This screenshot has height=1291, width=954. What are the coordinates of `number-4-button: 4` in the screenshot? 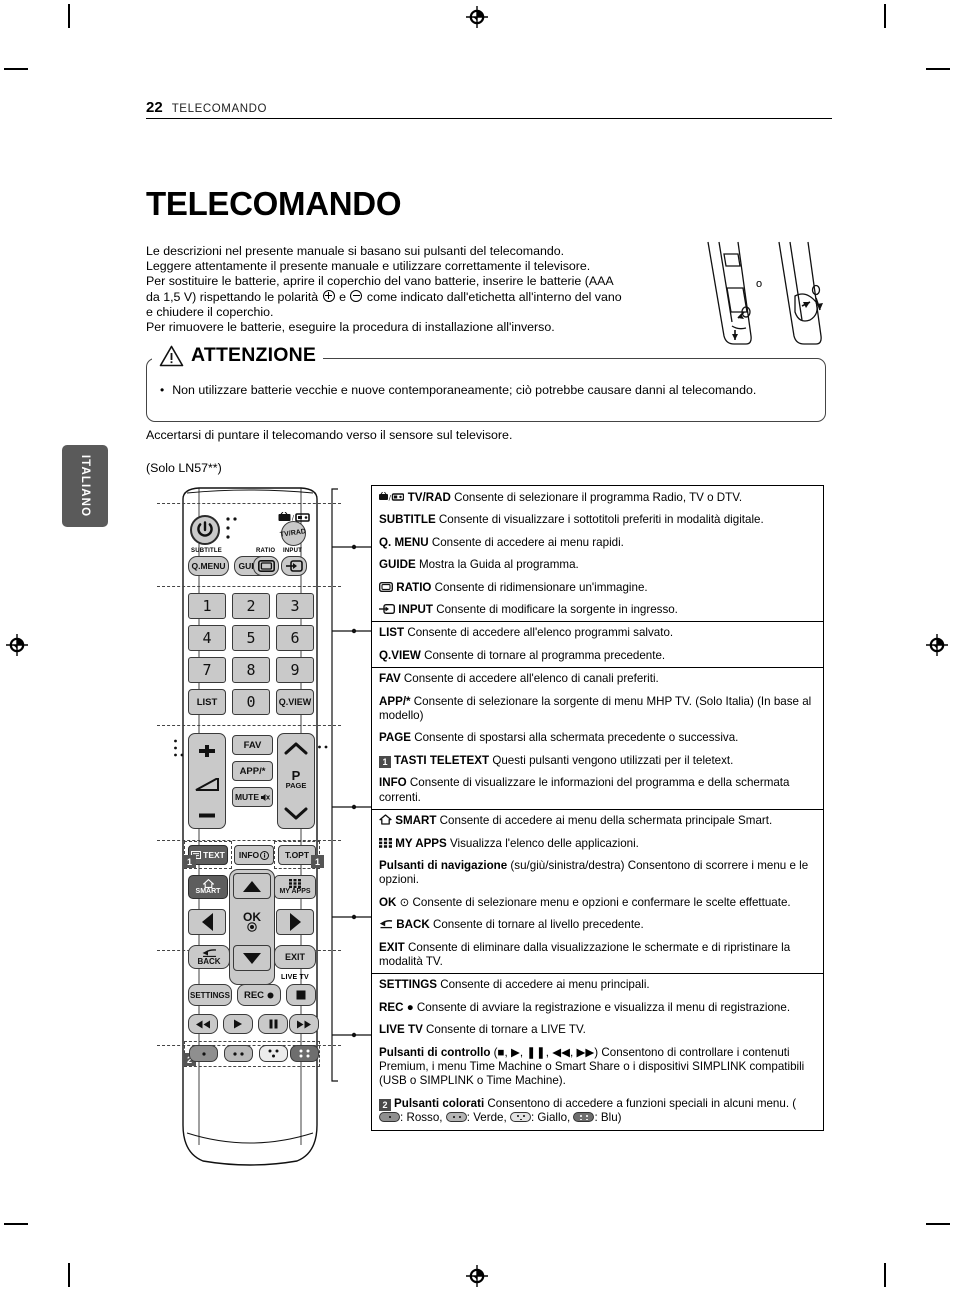 It's located at (207, 638).